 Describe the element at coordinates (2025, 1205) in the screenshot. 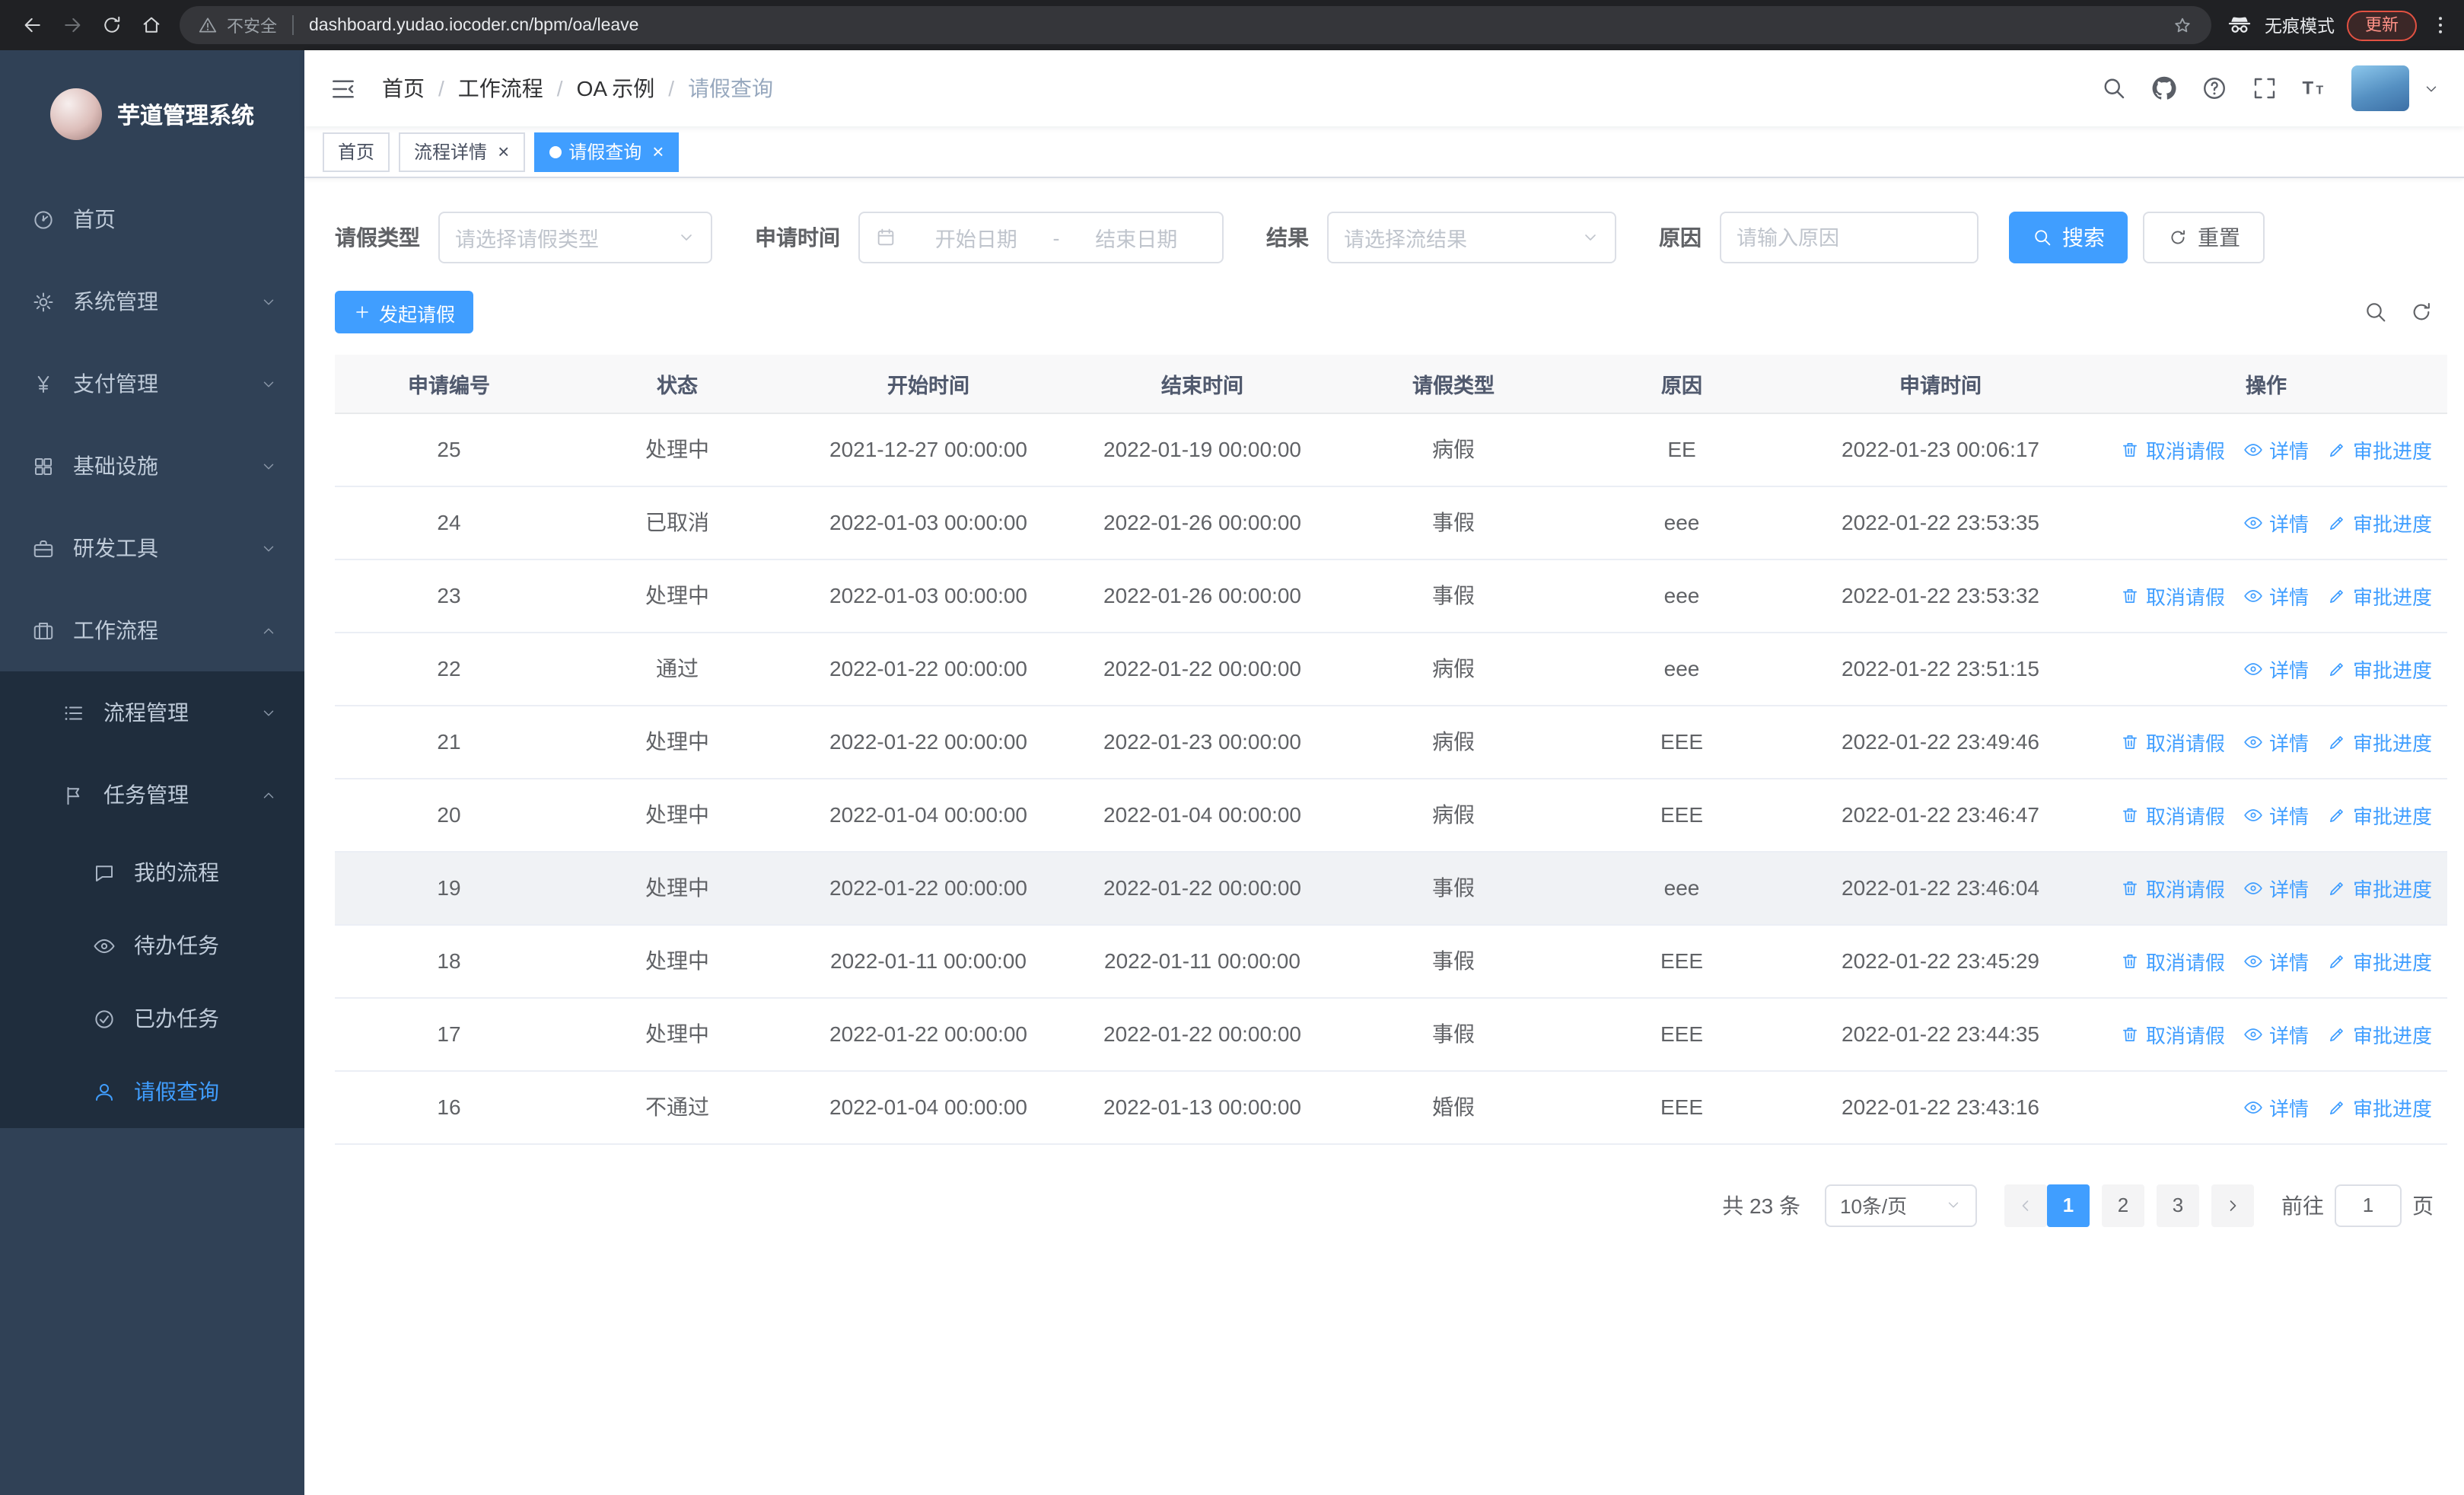

I see `prev-page-button` at that location.